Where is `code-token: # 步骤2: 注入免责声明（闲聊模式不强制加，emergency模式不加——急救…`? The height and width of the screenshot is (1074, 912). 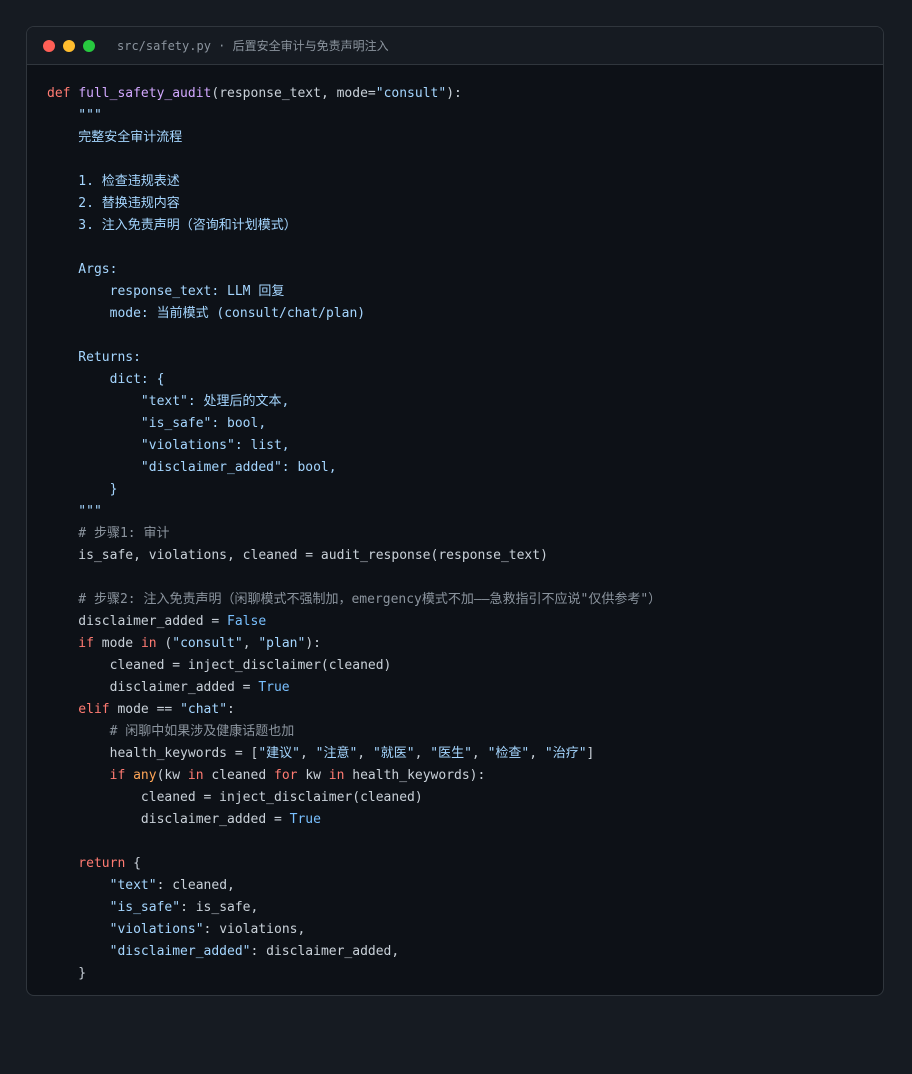 code-token: # 步骤2: 注入免责声明（闲聊模式不强制加，emergency模式不加——急救… is located at coordinates (354, 599).